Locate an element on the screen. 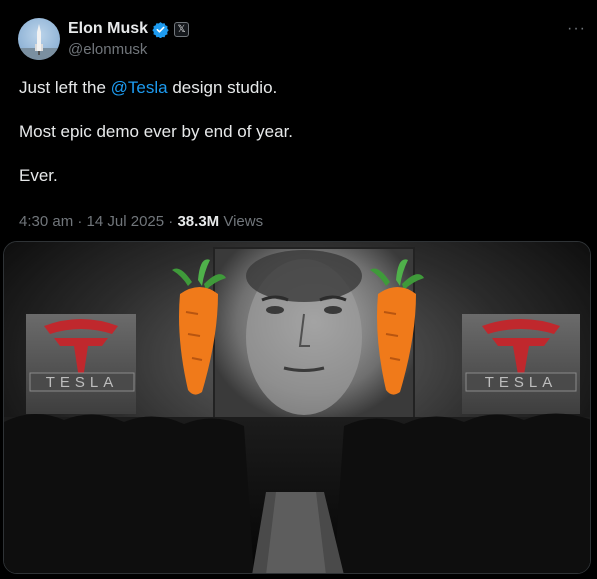 Image resolution: width=597 pixels, height=579 pixels. avatar is located at coordinates (39, 39).